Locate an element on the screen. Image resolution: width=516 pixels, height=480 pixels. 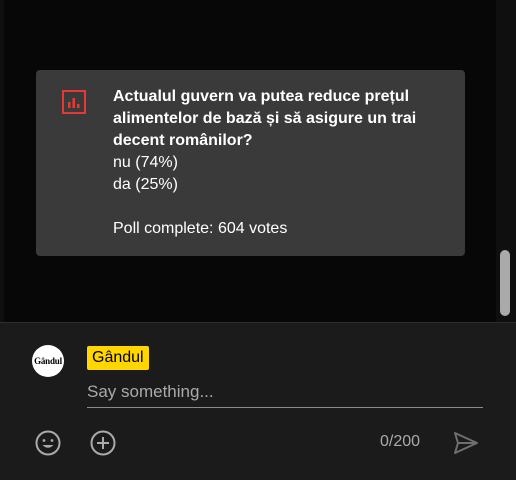
input-underline is located at coordinates (285, 407).